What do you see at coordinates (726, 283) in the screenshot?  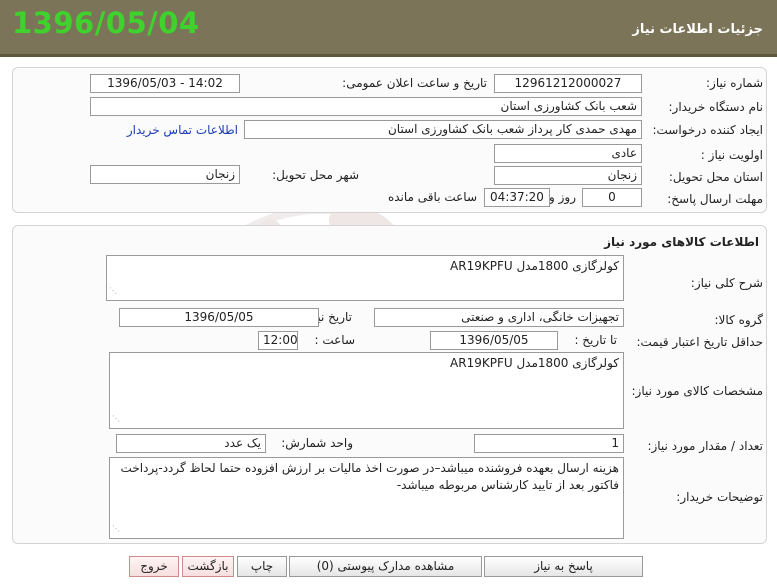 I see `general-desc-label: شرح کلی نیاز:` at bounding box center [726, 283].